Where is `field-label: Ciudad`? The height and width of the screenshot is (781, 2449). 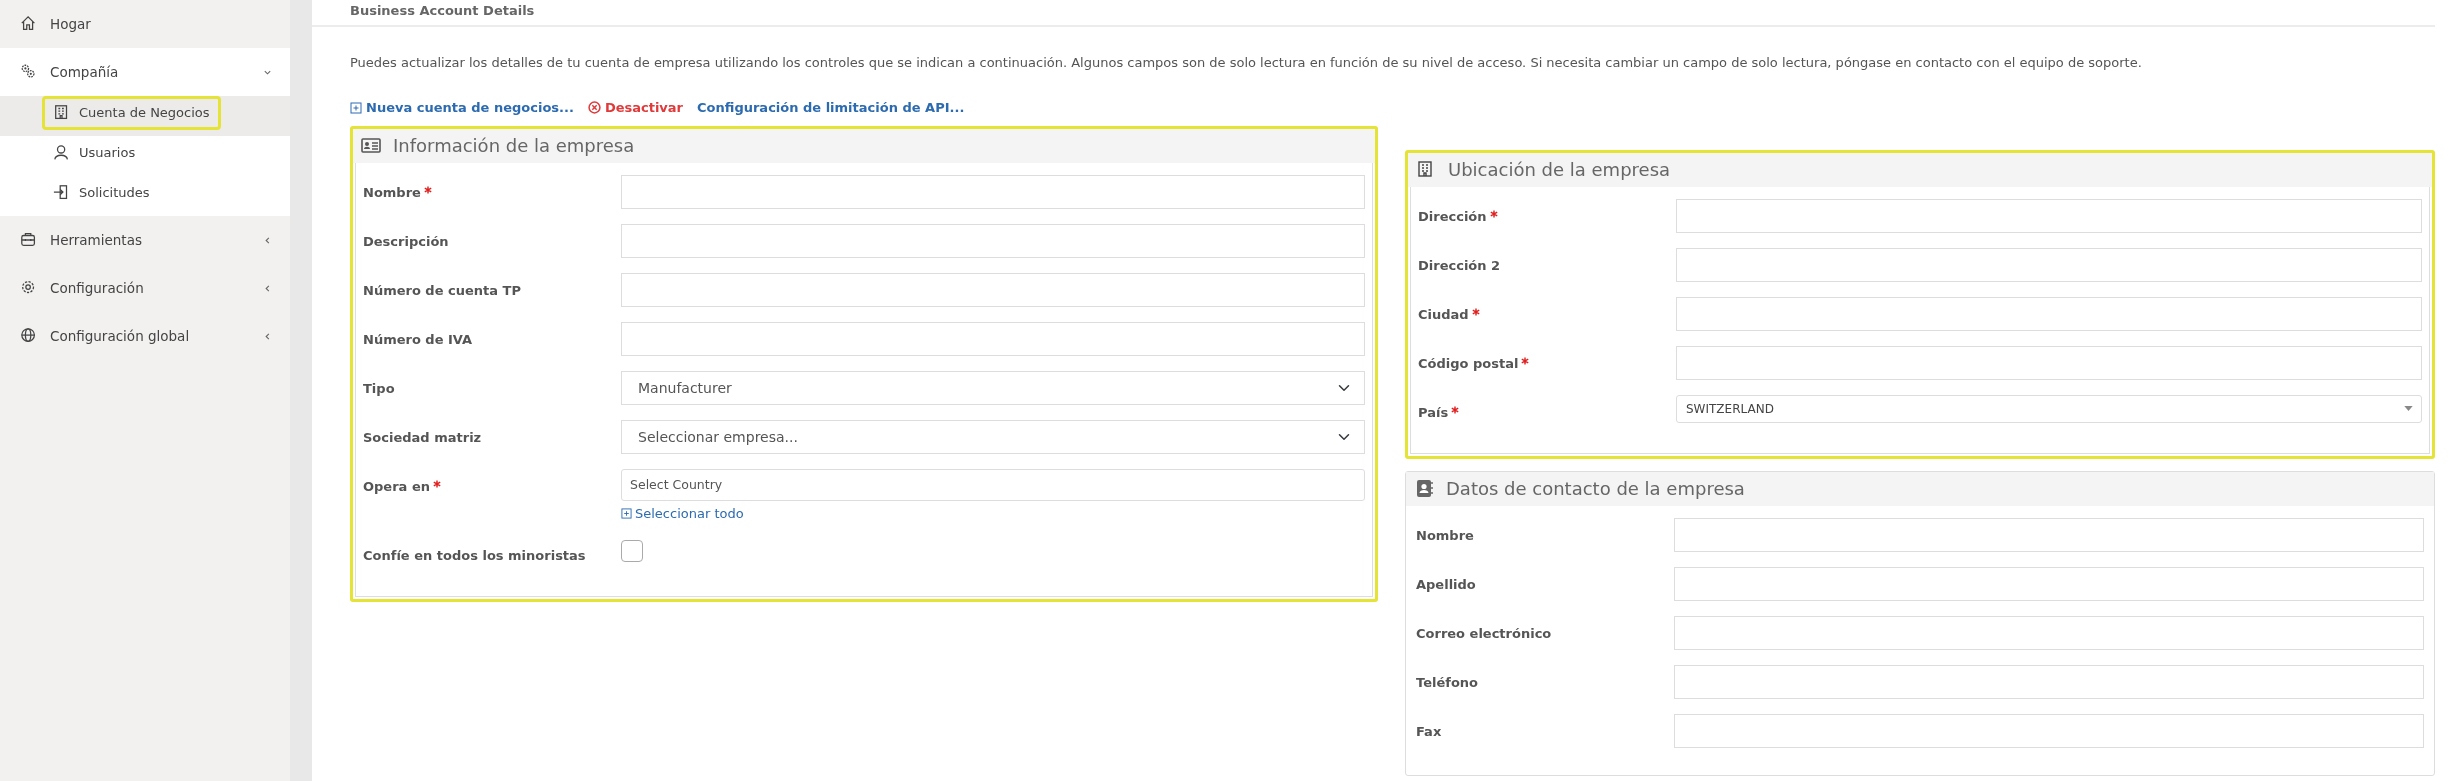
field-label: Ciudad is located at coordinates (1443, 314).